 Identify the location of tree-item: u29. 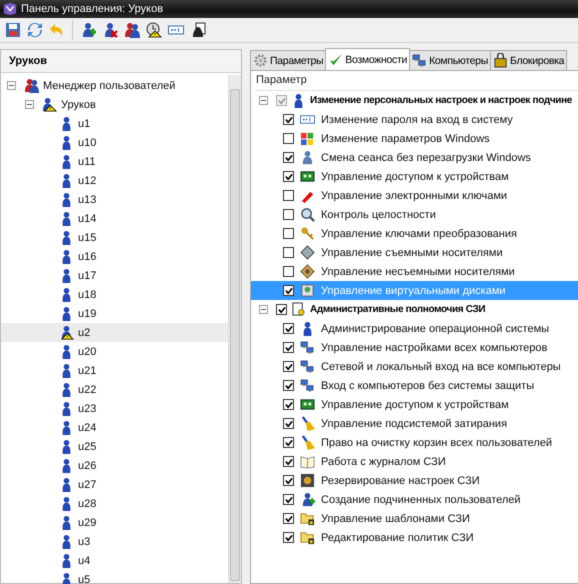
(114, 522).